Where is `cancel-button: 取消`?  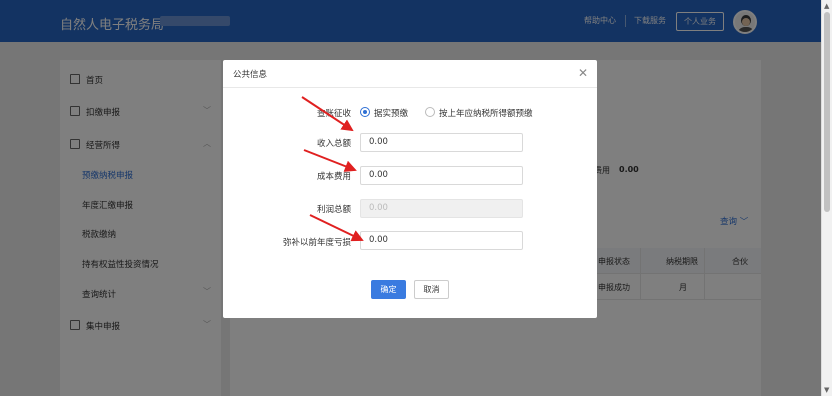 cancel-button: 取消 is located at coordinates (431, 289).